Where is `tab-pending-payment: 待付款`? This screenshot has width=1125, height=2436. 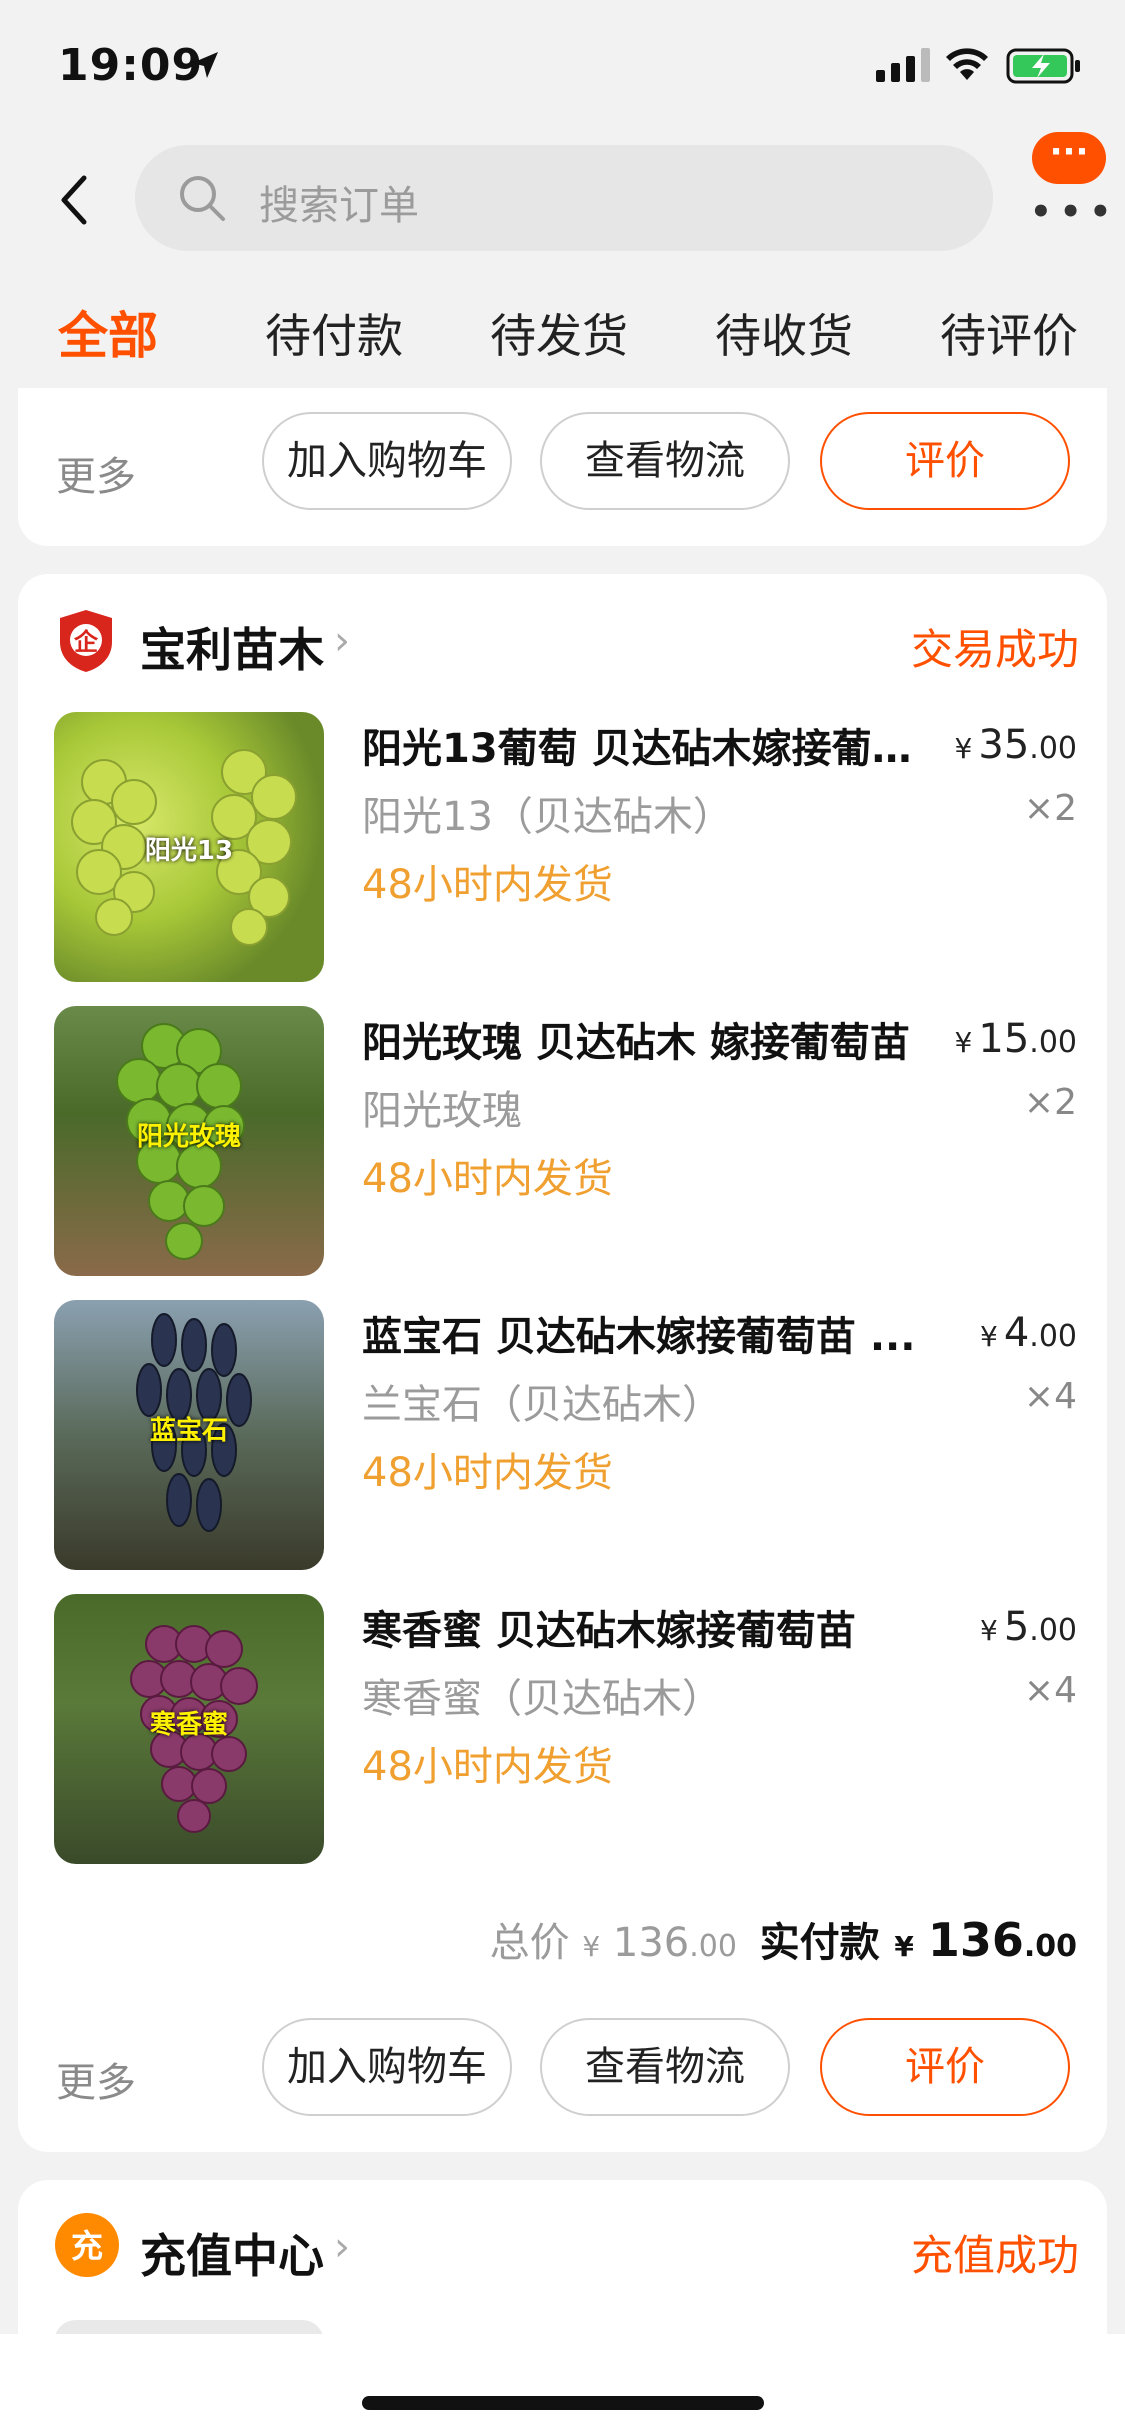 tab-pending-payment: 待付款 is located at coordinates (334, 333).